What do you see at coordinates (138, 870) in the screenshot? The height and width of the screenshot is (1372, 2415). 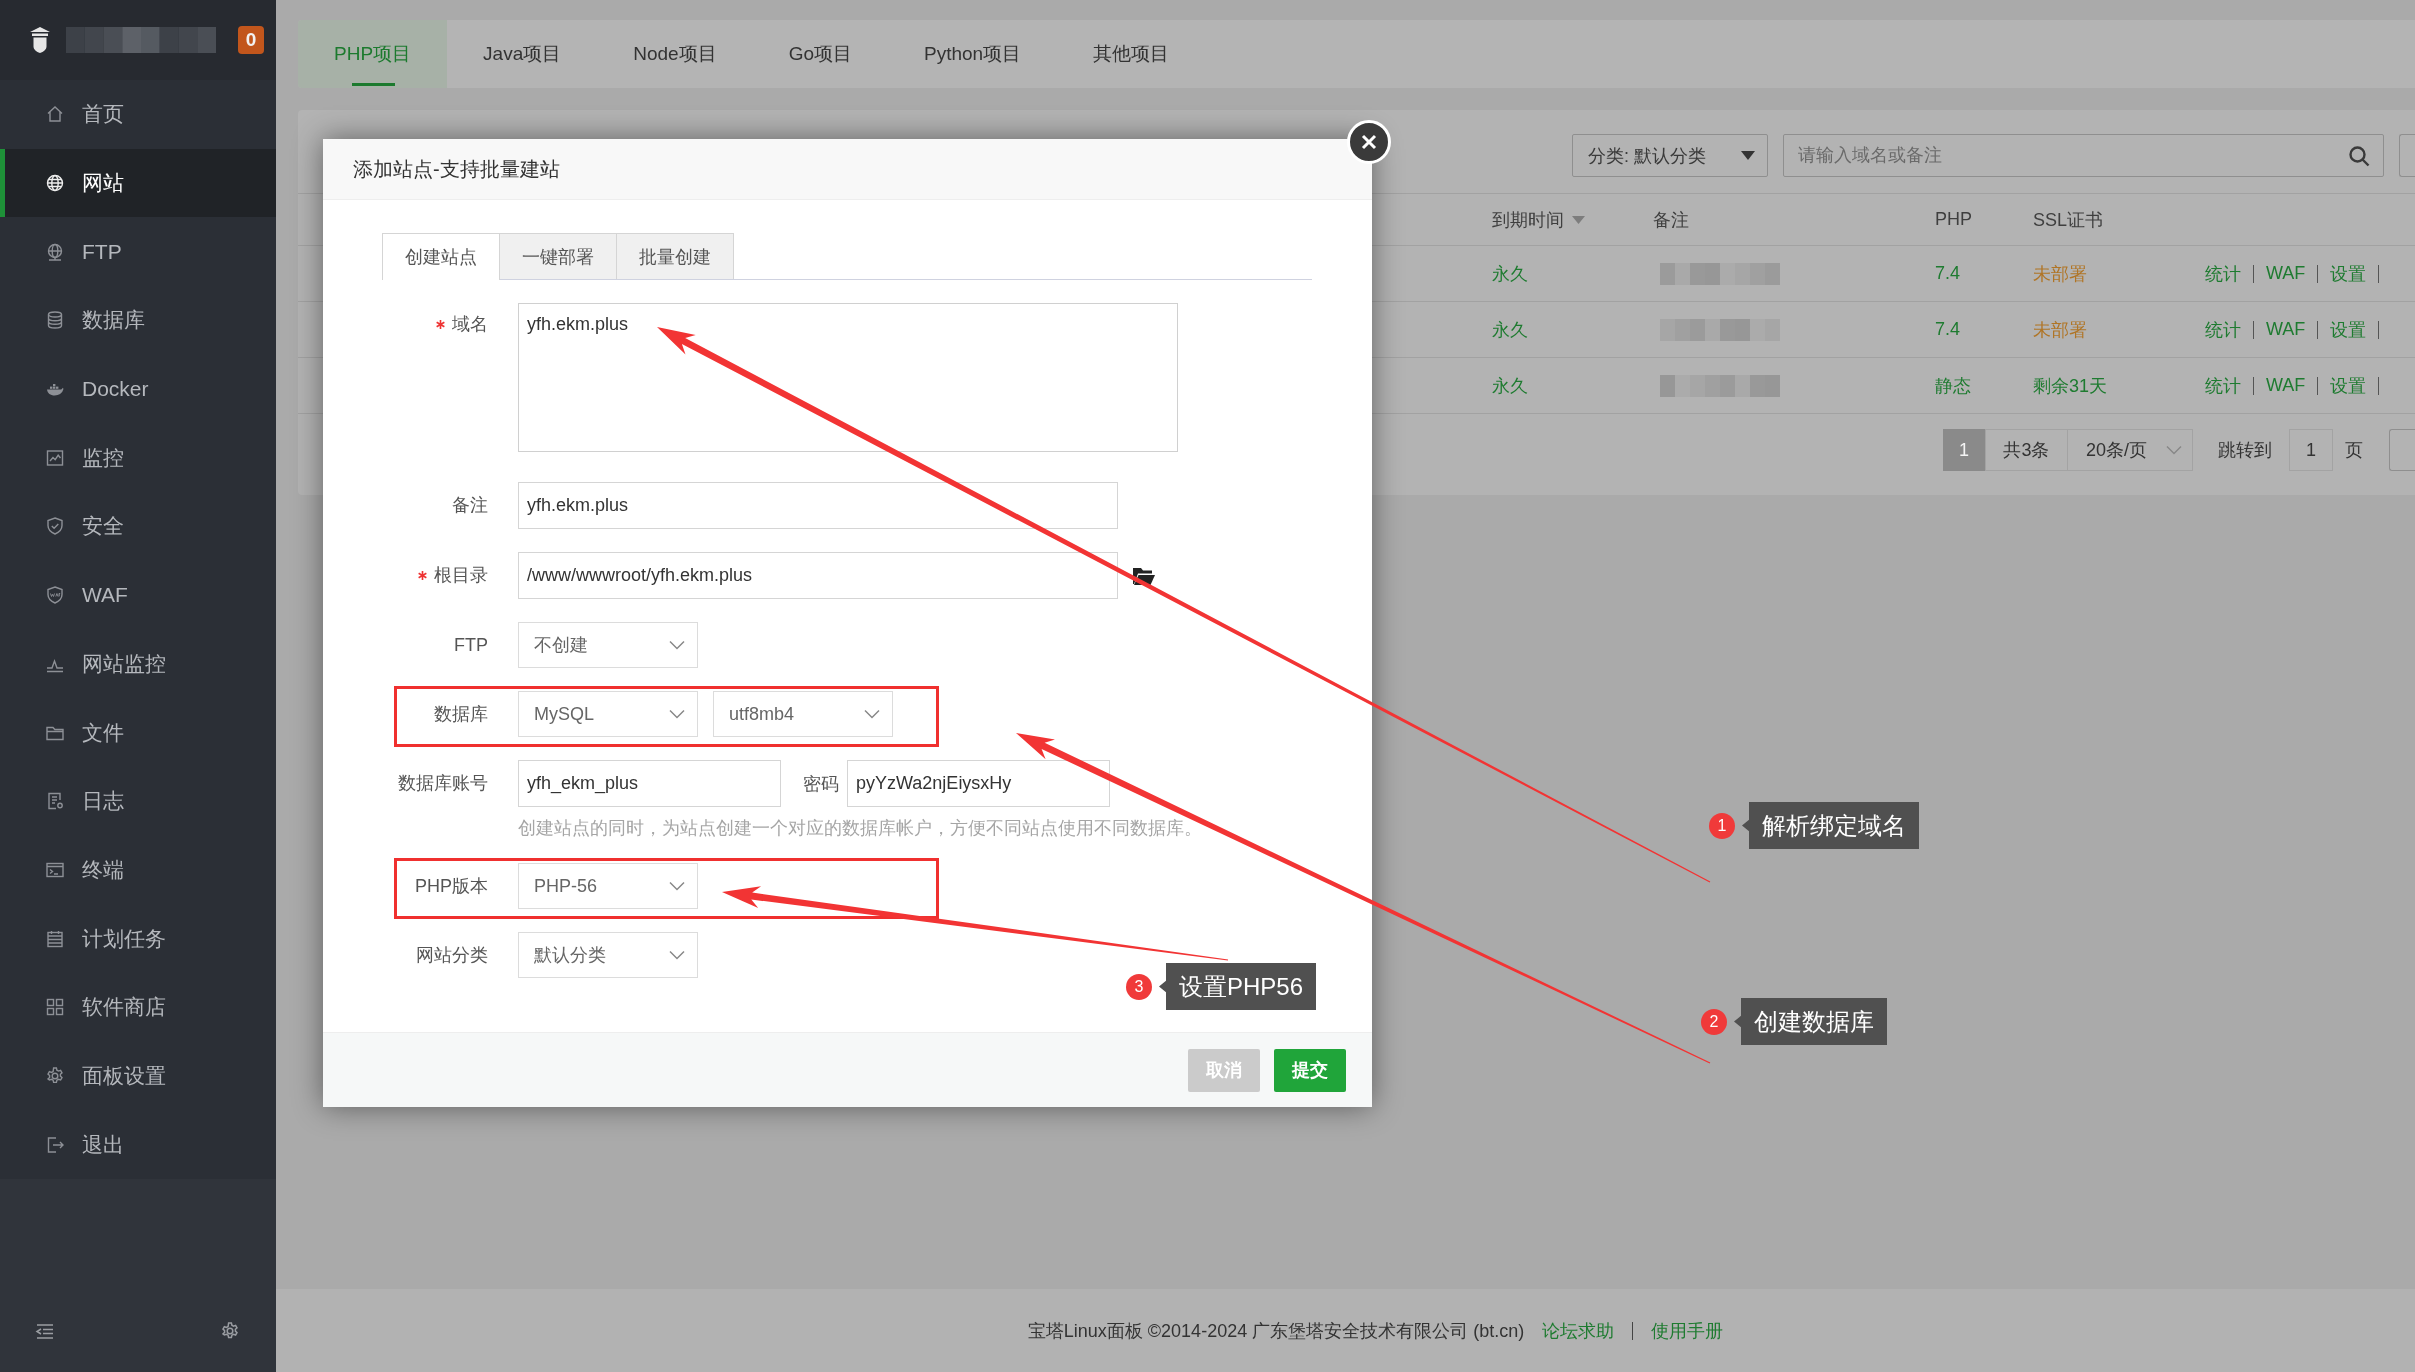 I see `sidebar-item: 终端` at bounding box center [138, 870].